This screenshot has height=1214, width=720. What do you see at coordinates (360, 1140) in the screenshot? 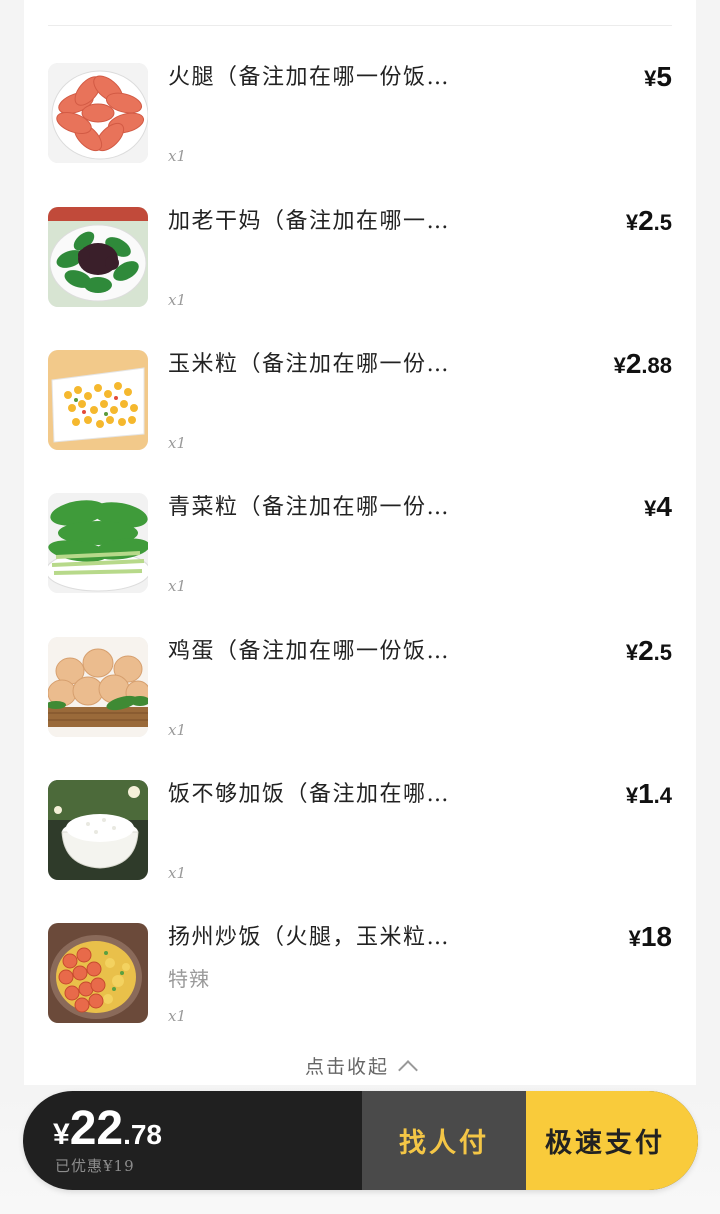
I see `checkout-bar: ¥22.78 已优惠¥19 找人付 极速支付` at bounding box center [360, 1140].